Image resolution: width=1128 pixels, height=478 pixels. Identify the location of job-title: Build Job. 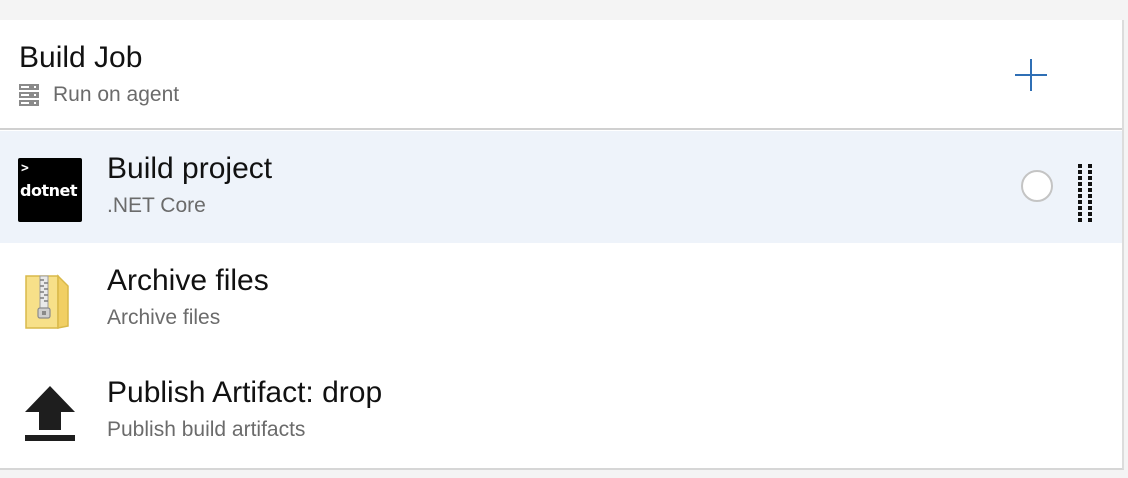
(81, 57).